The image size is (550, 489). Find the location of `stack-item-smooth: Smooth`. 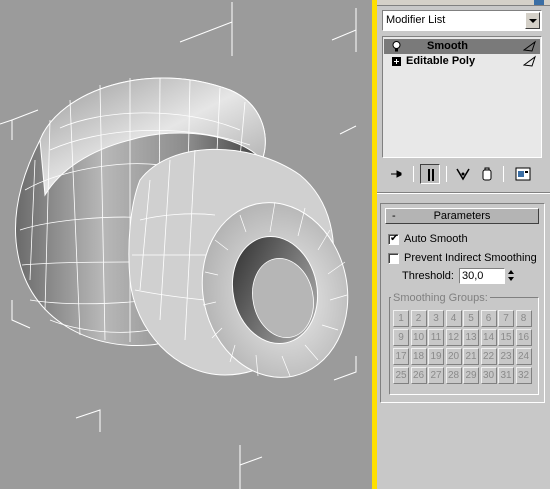

stack-item-smooth: Smooth is located at coordinates (462, 46).